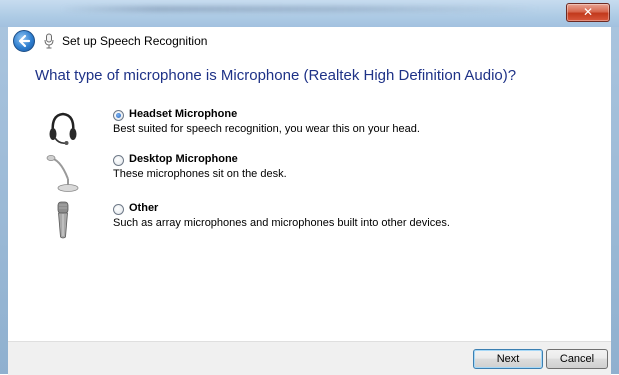  I want to click on window-title: Set up Speech Recognition, so click(135, 41).